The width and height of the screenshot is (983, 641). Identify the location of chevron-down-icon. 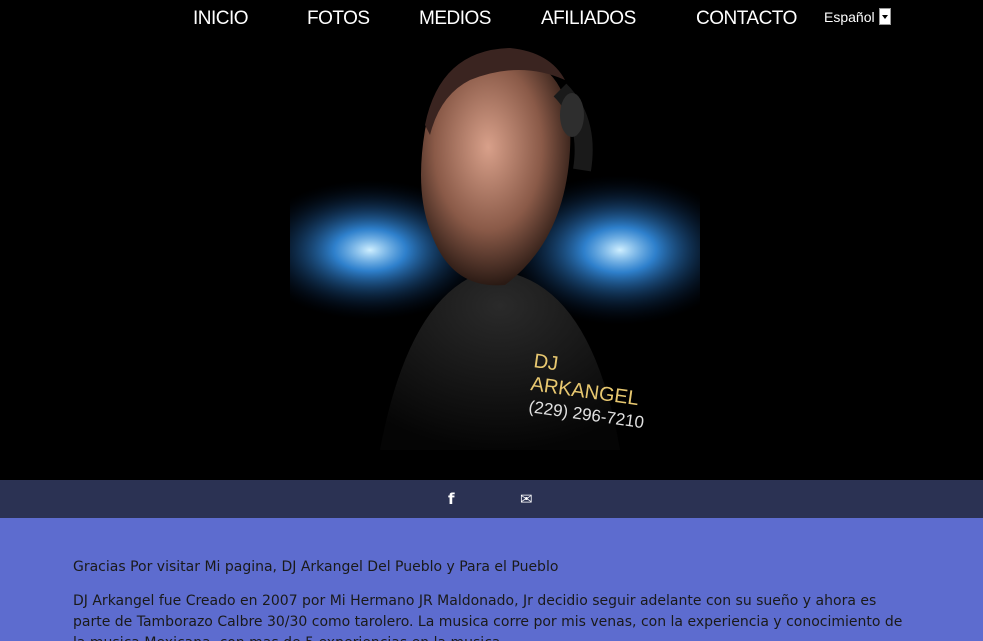
(884, 16).